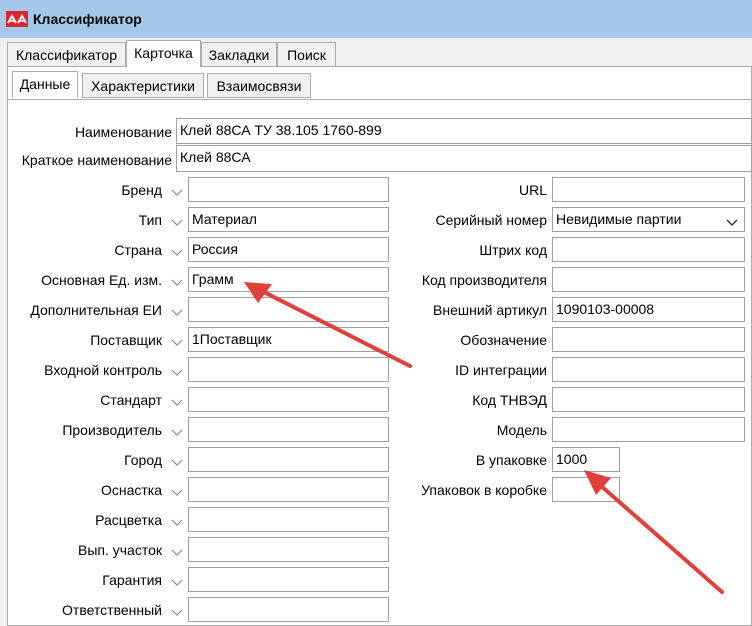 This screenshot has width=752, height=626. I want to click on tab-bookmarks: Закладки, so click(239, 54).